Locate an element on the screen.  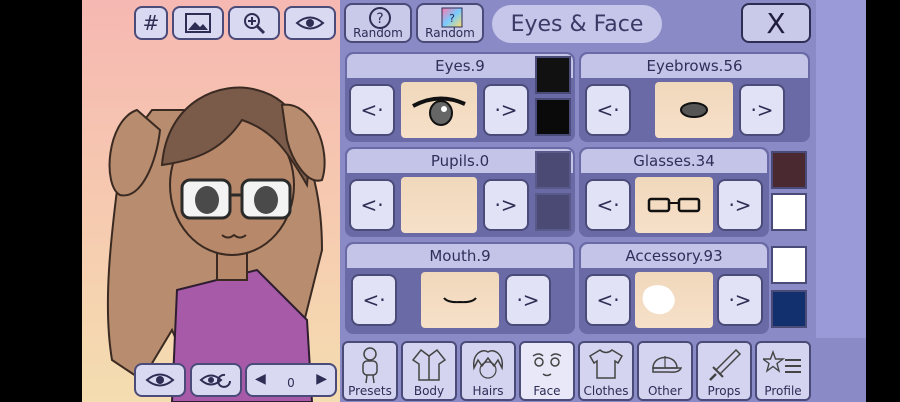
background-button is located at coordinates (198, 23).